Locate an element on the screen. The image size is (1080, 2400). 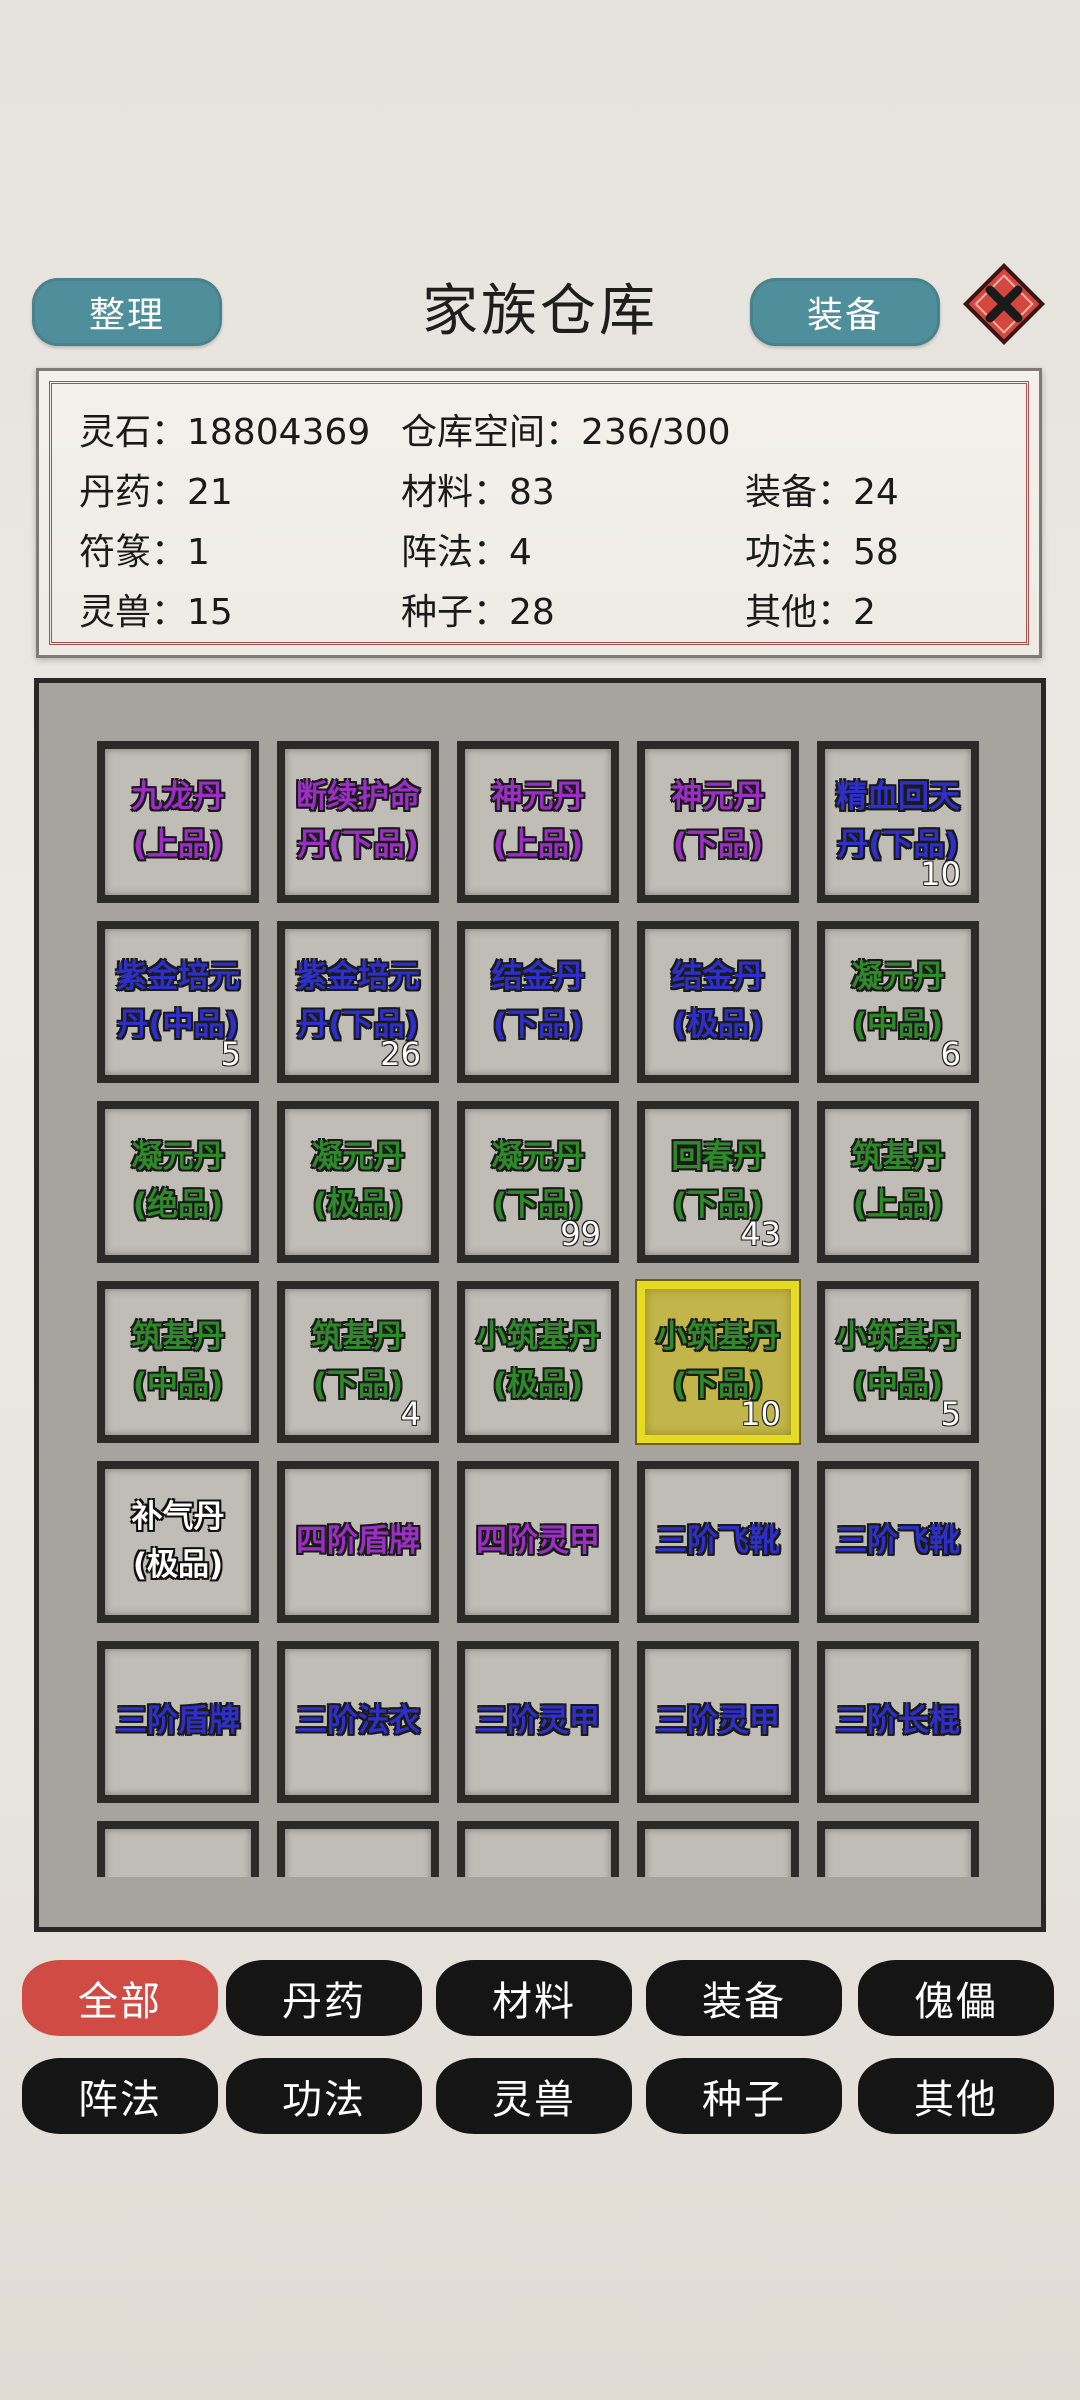
inventory-slot: 紫金培元 丹(下品) 26 is located at coordinates (358, 1002).